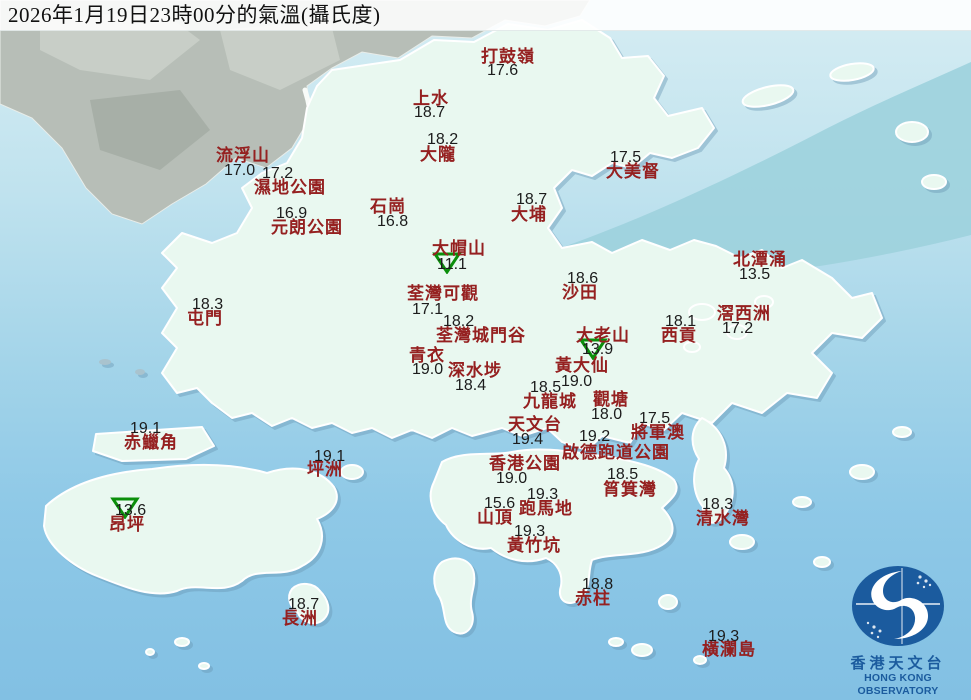  I want to click on station-temperature: 18.4, so click(471, 385).